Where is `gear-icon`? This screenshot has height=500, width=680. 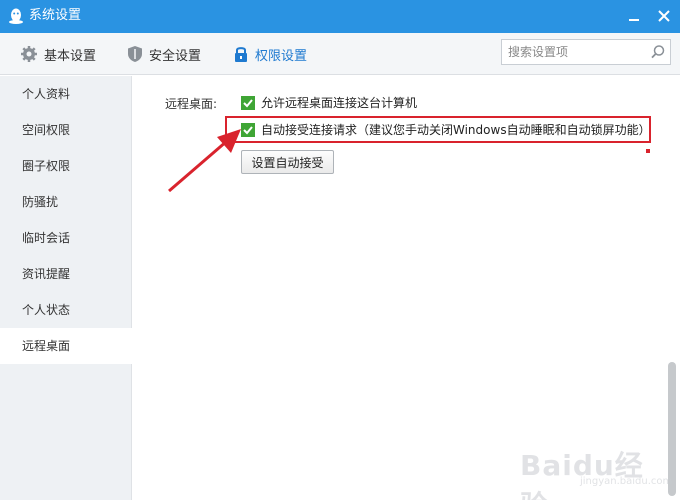
gear-icon is located at coordinates (29, 54).